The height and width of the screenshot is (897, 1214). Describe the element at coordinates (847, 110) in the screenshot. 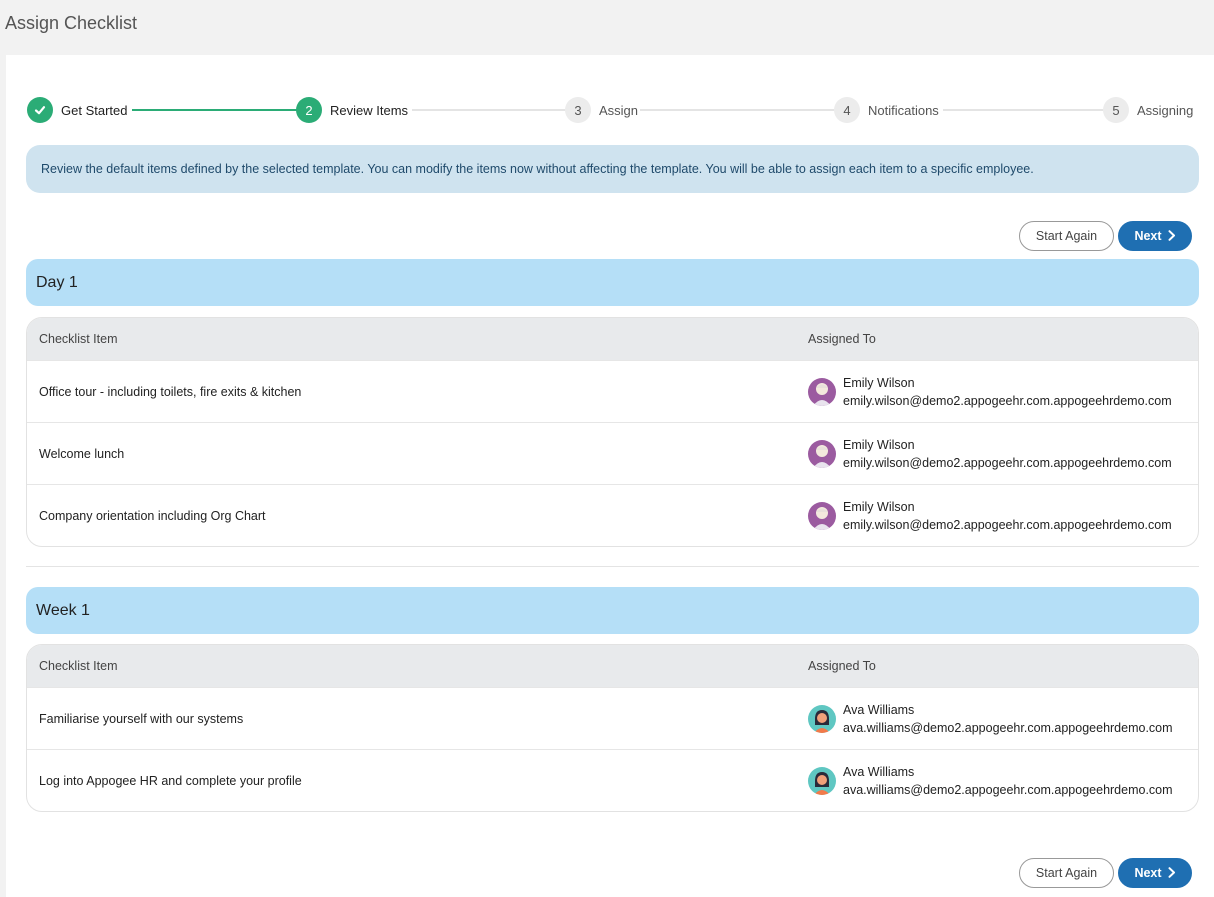

I see `step-number: 4` at that location.